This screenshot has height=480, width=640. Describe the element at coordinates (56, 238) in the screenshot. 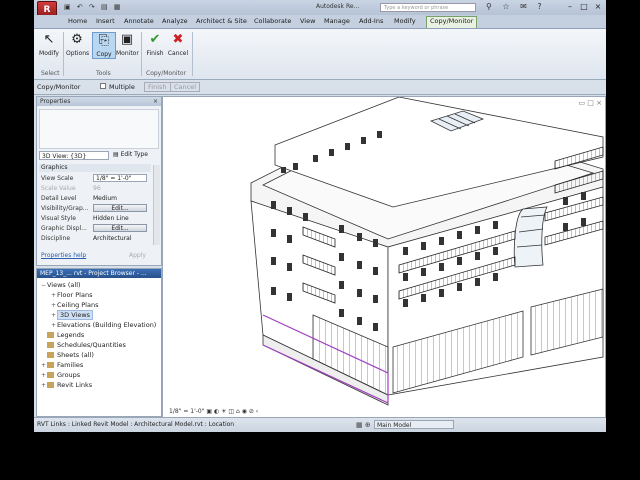

I see `property-key: Discipline` at that location.